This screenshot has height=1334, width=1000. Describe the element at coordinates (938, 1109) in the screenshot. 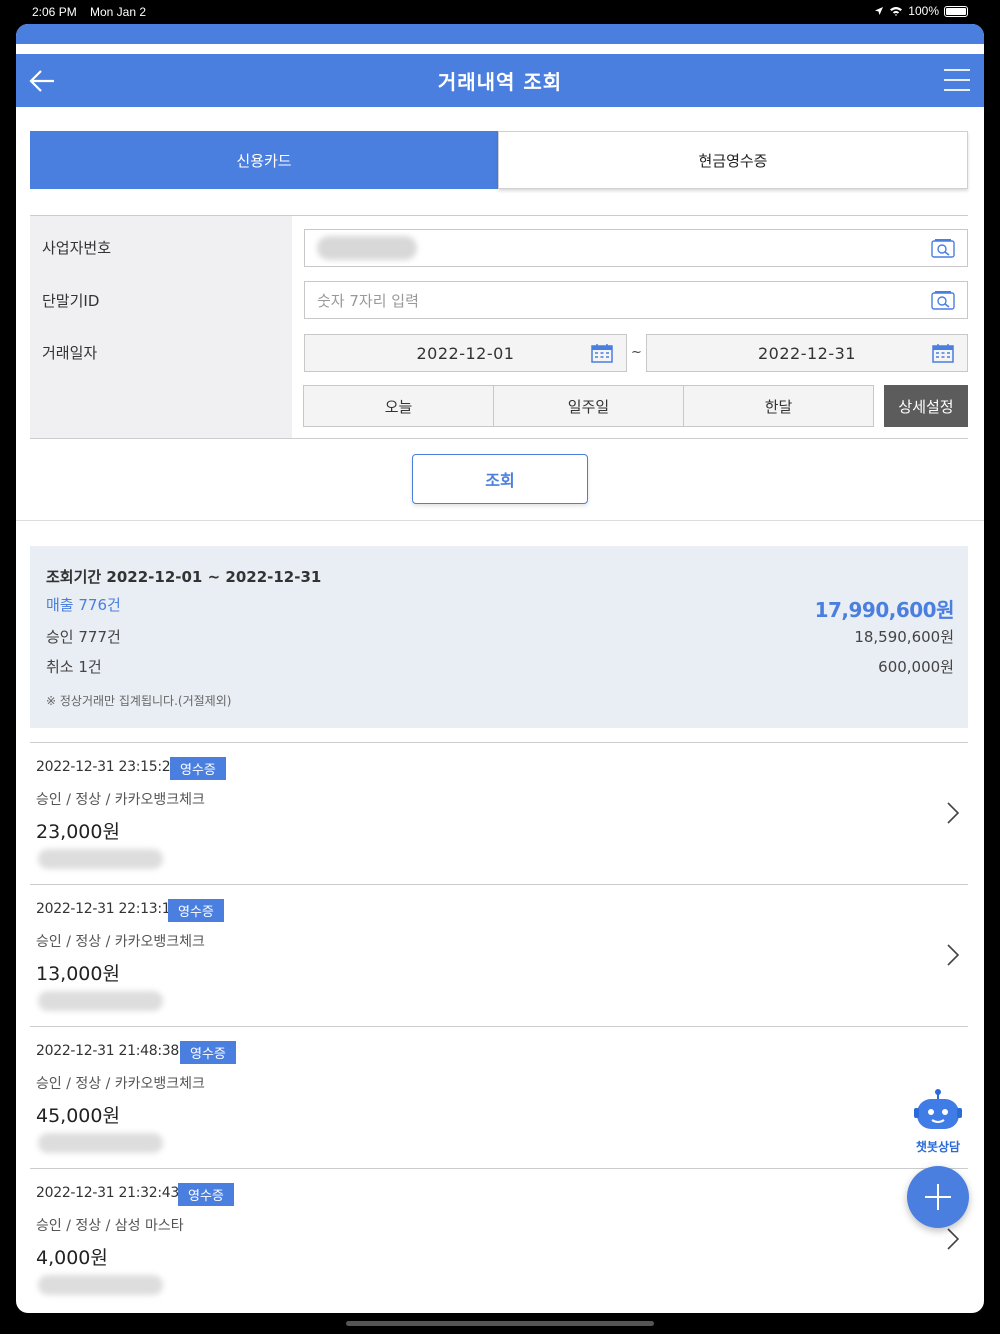

I see `robot-icon` at that location.